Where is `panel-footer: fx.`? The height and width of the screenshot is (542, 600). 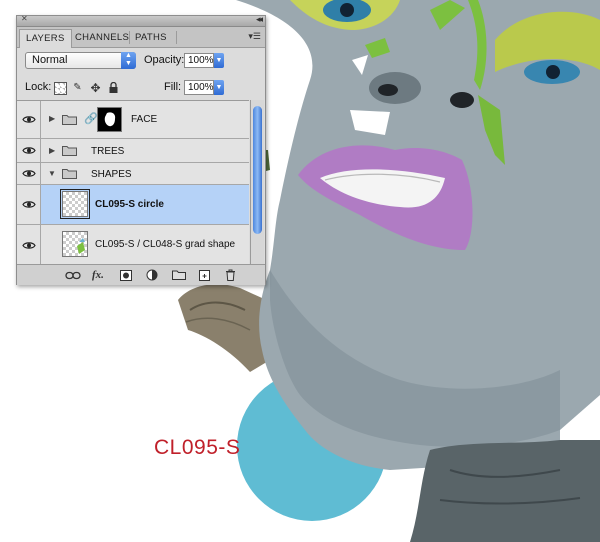
panel-footer: fx. is located at coordinates (141, 274).